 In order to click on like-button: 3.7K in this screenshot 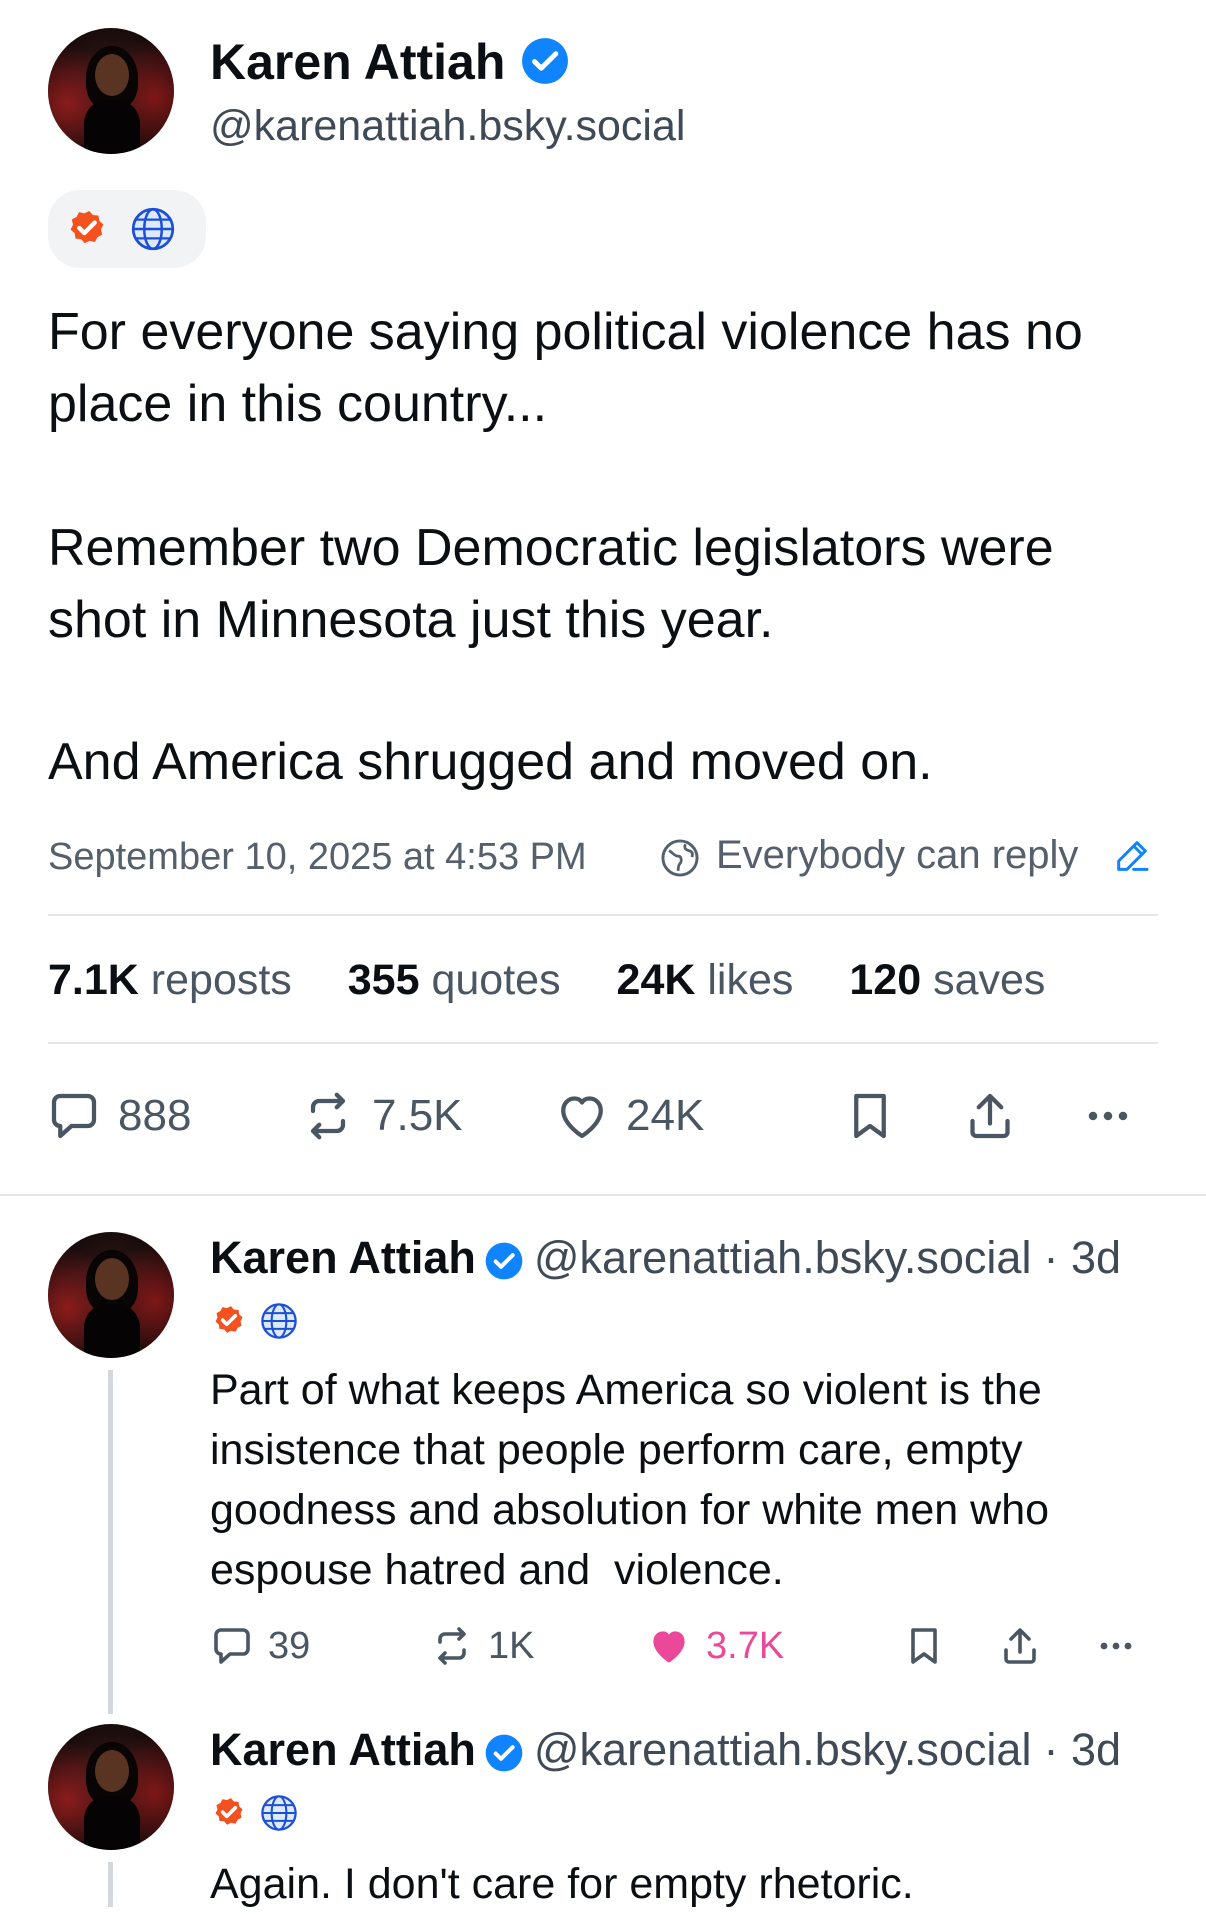, I will do `click(714, 1646)`.